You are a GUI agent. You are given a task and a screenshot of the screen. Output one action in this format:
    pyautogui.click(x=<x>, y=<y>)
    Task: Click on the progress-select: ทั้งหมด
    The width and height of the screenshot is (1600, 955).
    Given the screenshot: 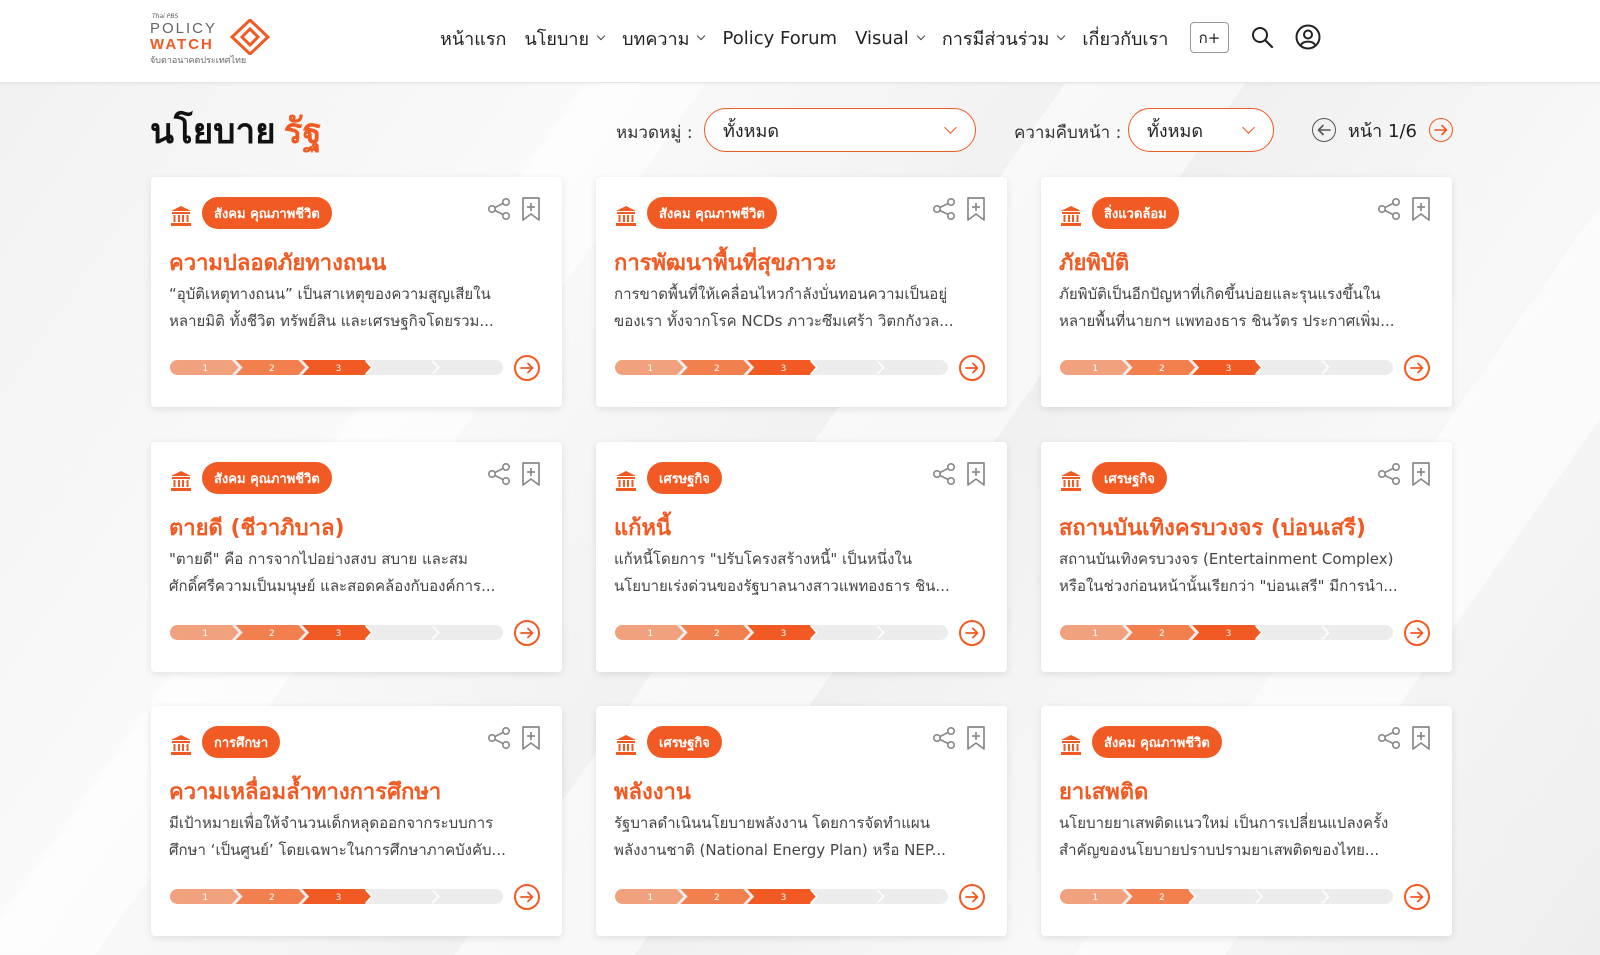 What is the action you would take?
    pyautogui.click(x=1201, y=130)
    